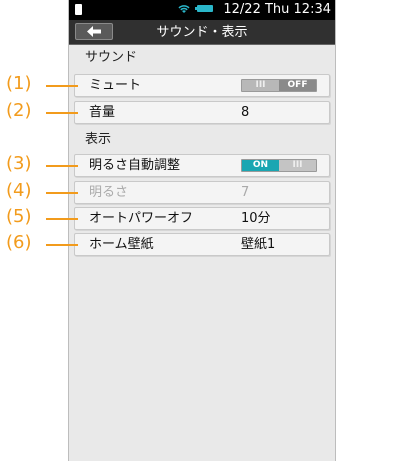 The height and width of the screenshot is (461, 400). What do you see at coordinates (258, 244) in the screenshot?
I see `home-wallpaper-value: 壁紙1` at bounding box center [258, 244].